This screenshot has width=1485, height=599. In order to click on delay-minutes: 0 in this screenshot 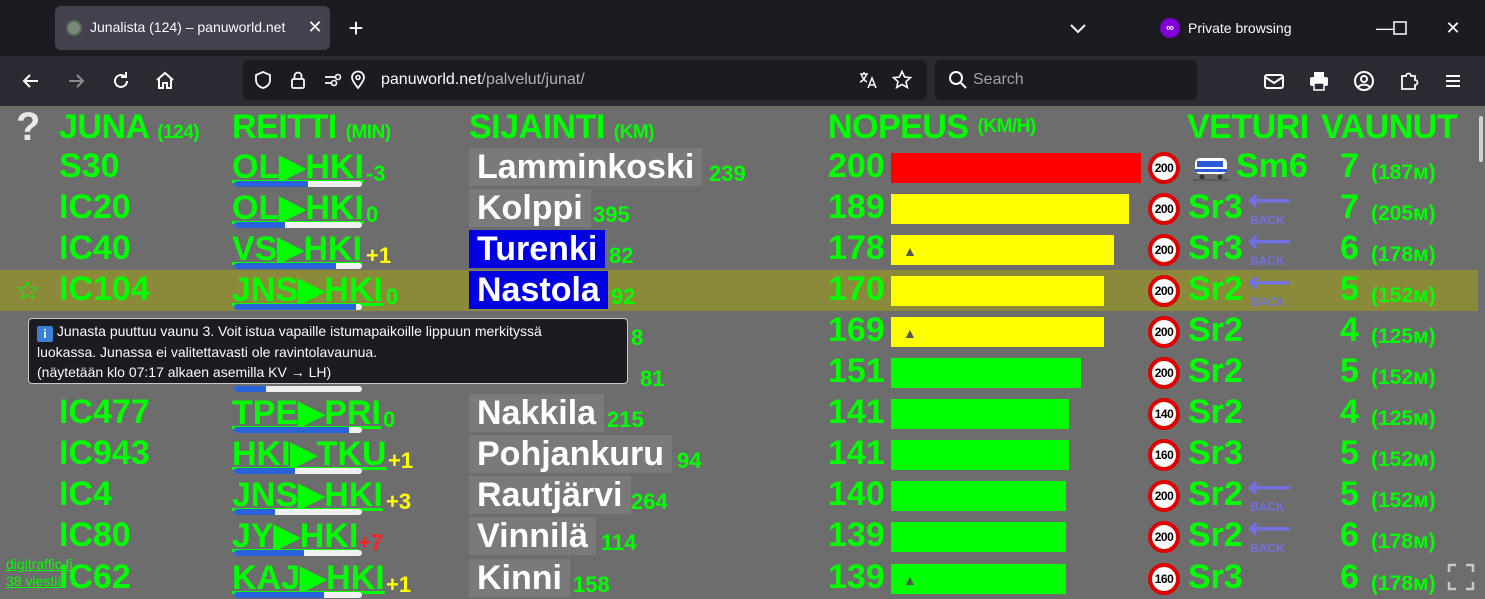, I will do `click(389, 420)`.